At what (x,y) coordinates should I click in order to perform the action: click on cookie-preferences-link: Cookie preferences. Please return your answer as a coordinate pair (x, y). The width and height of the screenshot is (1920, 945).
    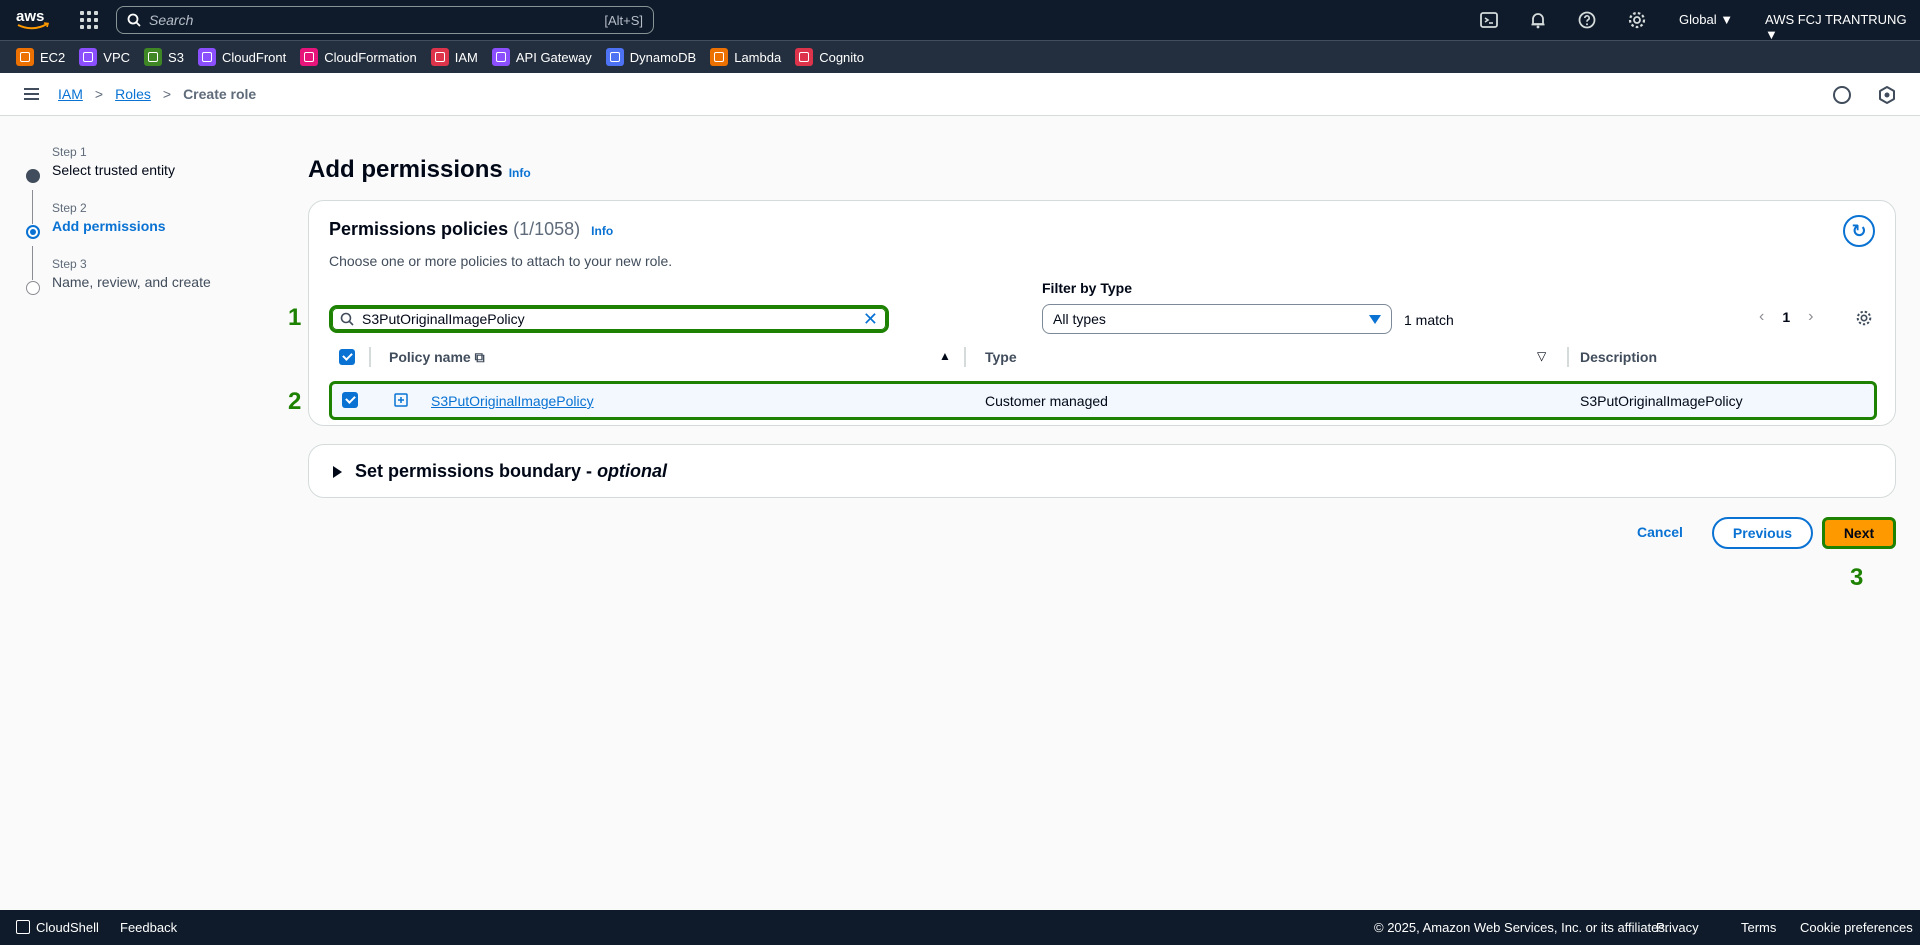
    Looking at the image, I should click on (1856, 927).